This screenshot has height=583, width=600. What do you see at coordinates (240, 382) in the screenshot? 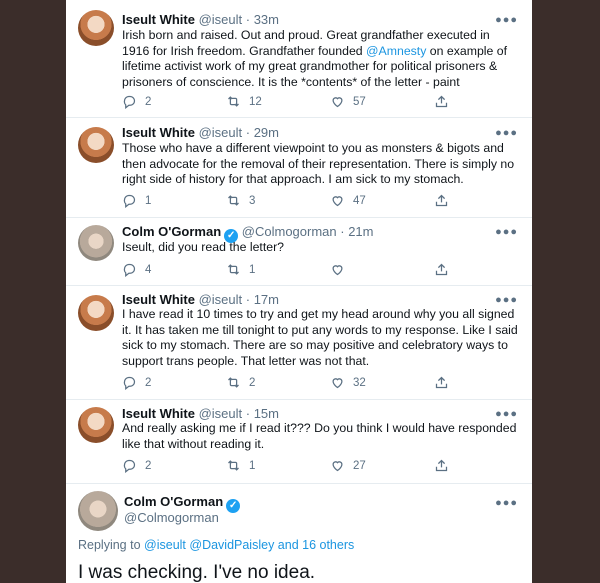
I see `retweet-button: 2` at bounding box center [240, 382].